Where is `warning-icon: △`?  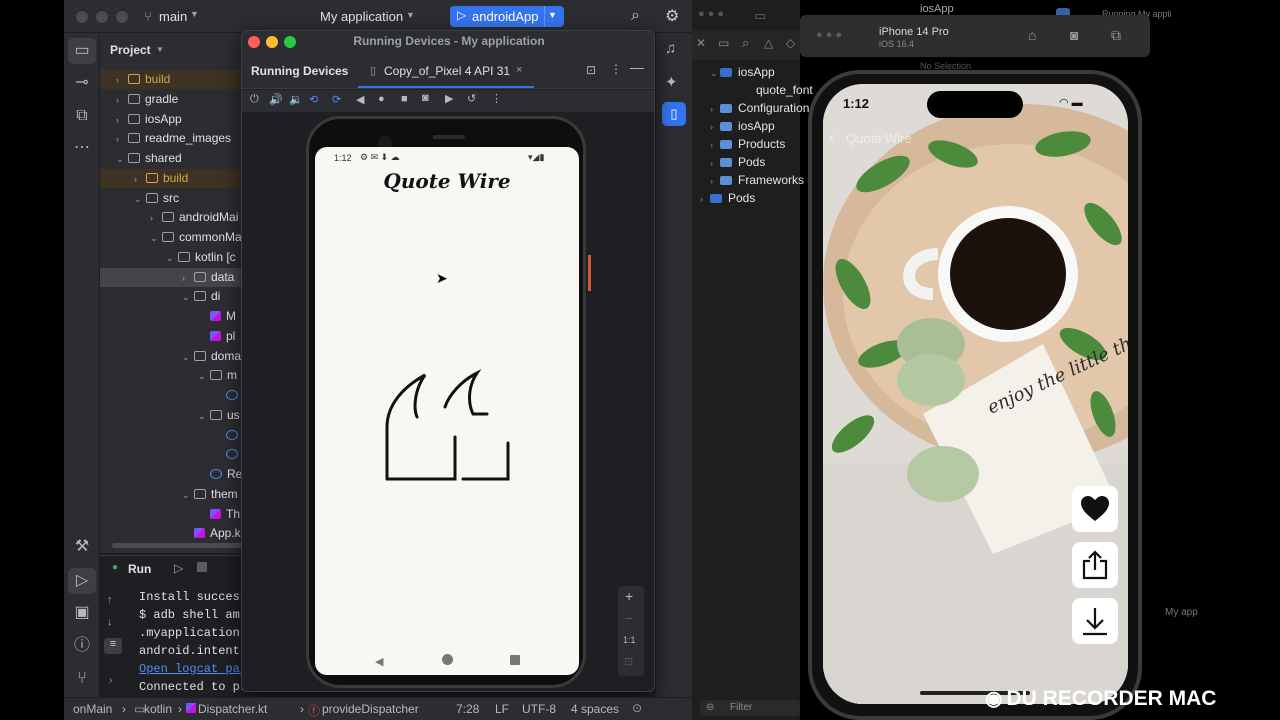
warning-icon: △ is located at coordinates (768, 43).